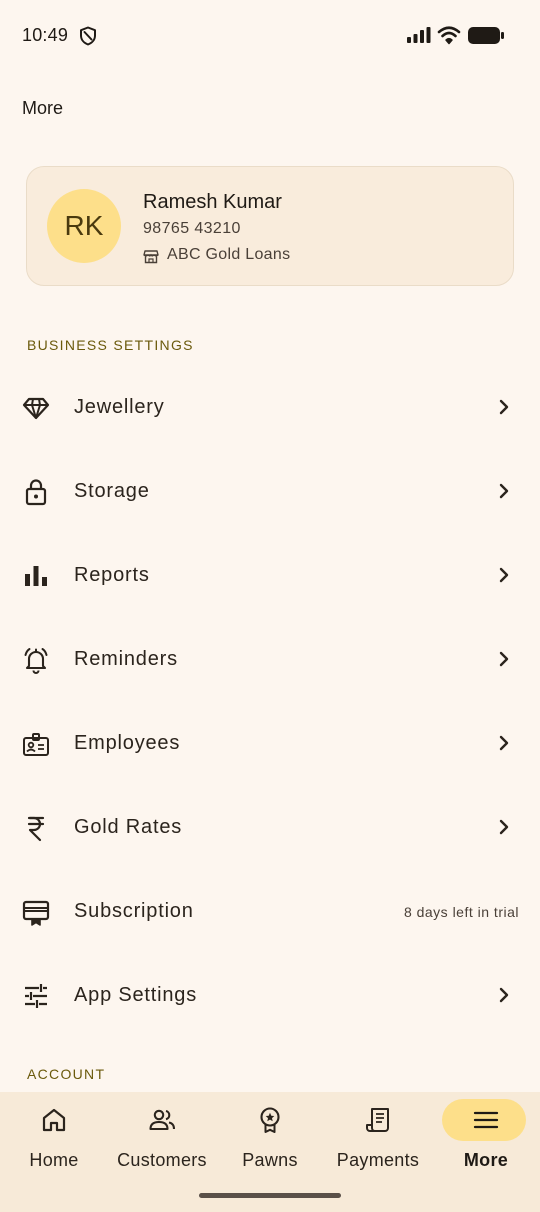 This screenshot has height=1212, width=540. What do you see at coordinates (270, 1140) in the screenshot?
I see `nav-item-pawns: Pawns` at bounding box center [270, 1140].